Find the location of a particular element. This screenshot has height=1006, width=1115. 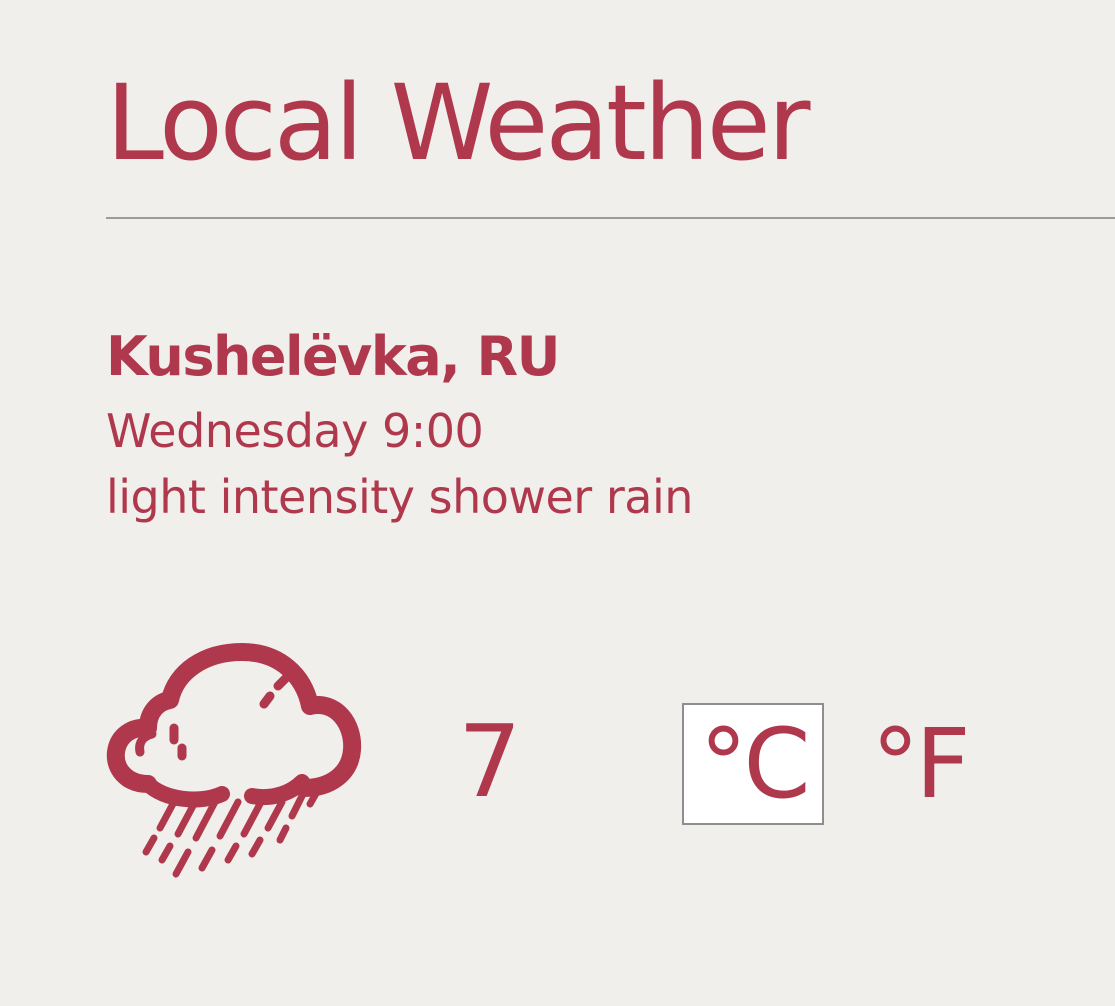

location-name: Kushelëvka, RU is located at coordinates (333, 356).